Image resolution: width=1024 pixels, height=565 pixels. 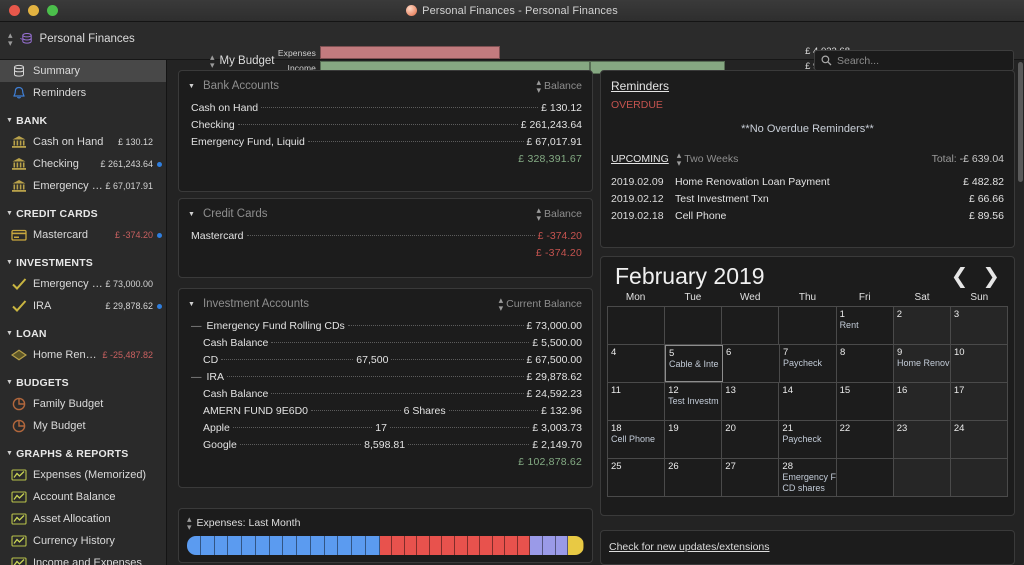 I want to click on credit-cards-header: ▼ Credit Cards ▴ ▾ Balance, so click(x=385, y=213).